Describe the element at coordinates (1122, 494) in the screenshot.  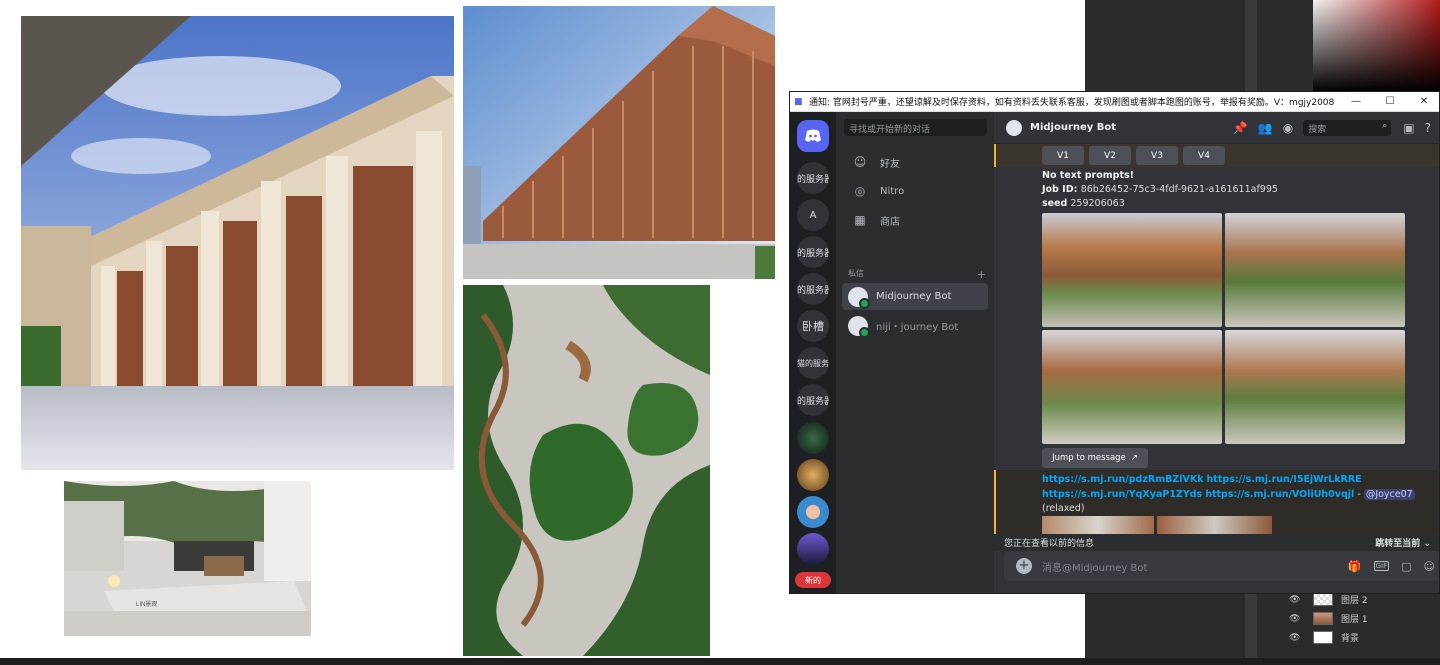
I see `link: https://s.mj.run/YqXyaP1ZYds` at that location.